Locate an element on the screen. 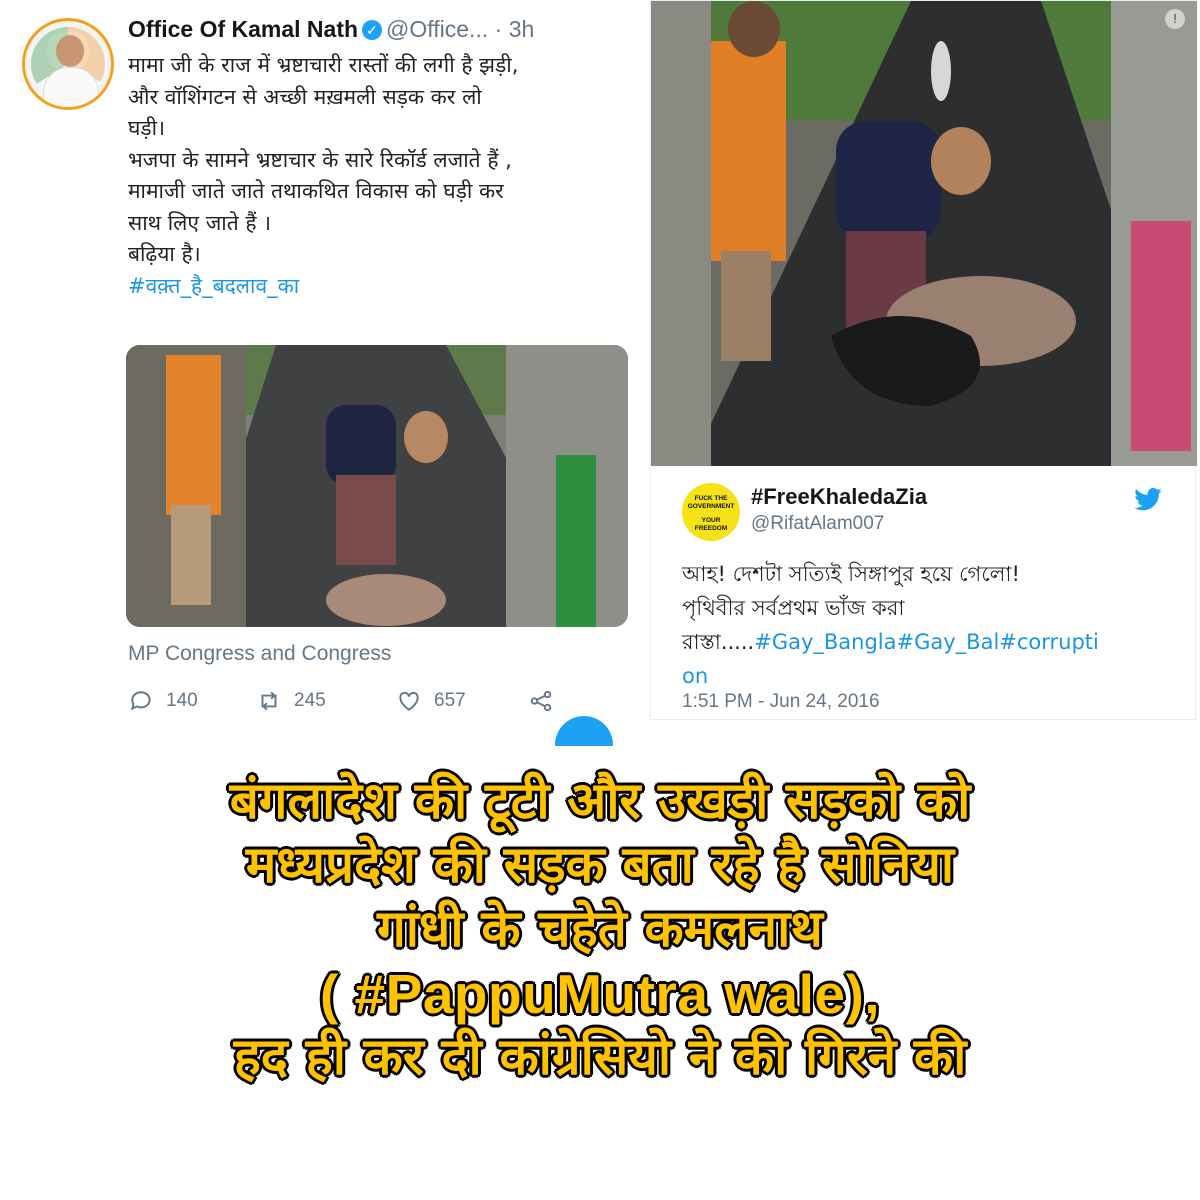  like-action: 657 is located at coordinates (431, 701).